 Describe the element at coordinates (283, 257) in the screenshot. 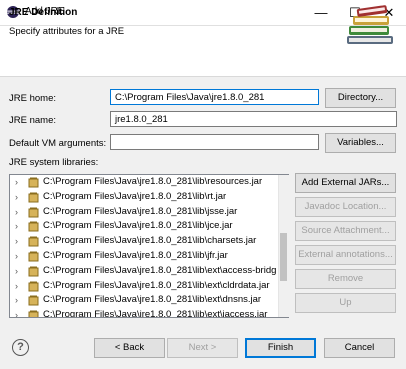

I see `scrollbar-thumb` at that location.